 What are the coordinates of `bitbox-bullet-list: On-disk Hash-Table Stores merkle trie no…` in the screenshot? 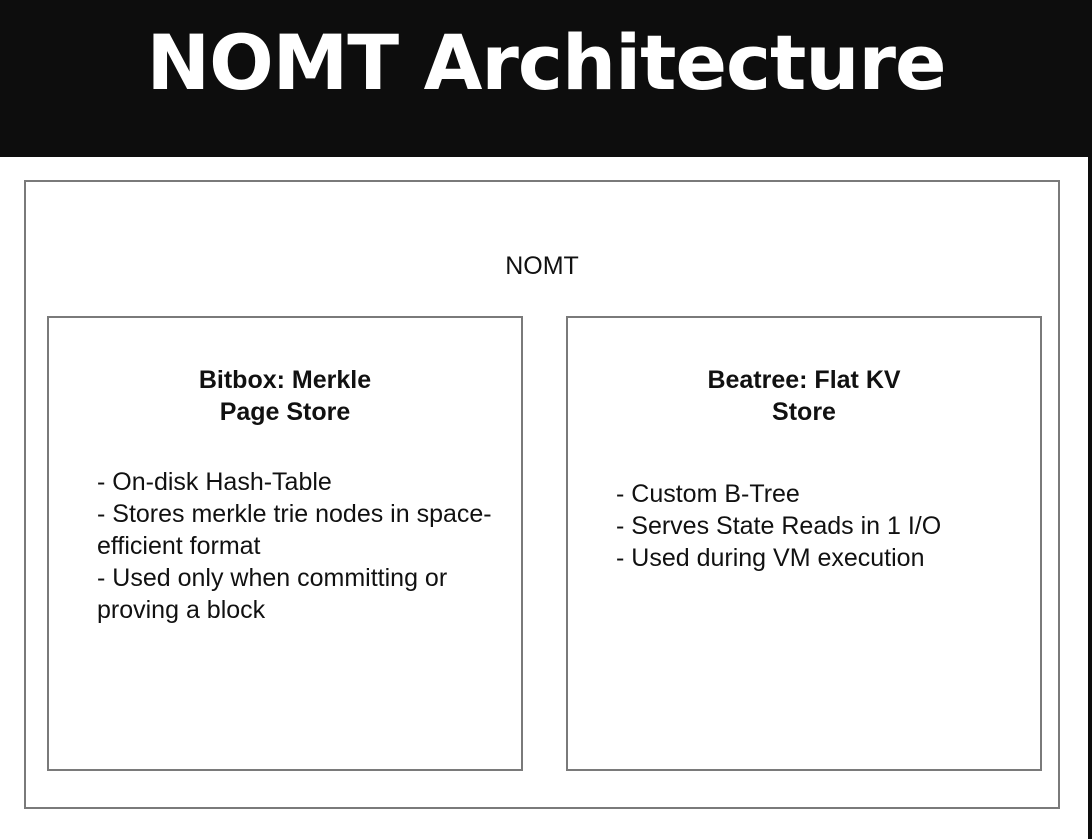 It's located at (297, 546).